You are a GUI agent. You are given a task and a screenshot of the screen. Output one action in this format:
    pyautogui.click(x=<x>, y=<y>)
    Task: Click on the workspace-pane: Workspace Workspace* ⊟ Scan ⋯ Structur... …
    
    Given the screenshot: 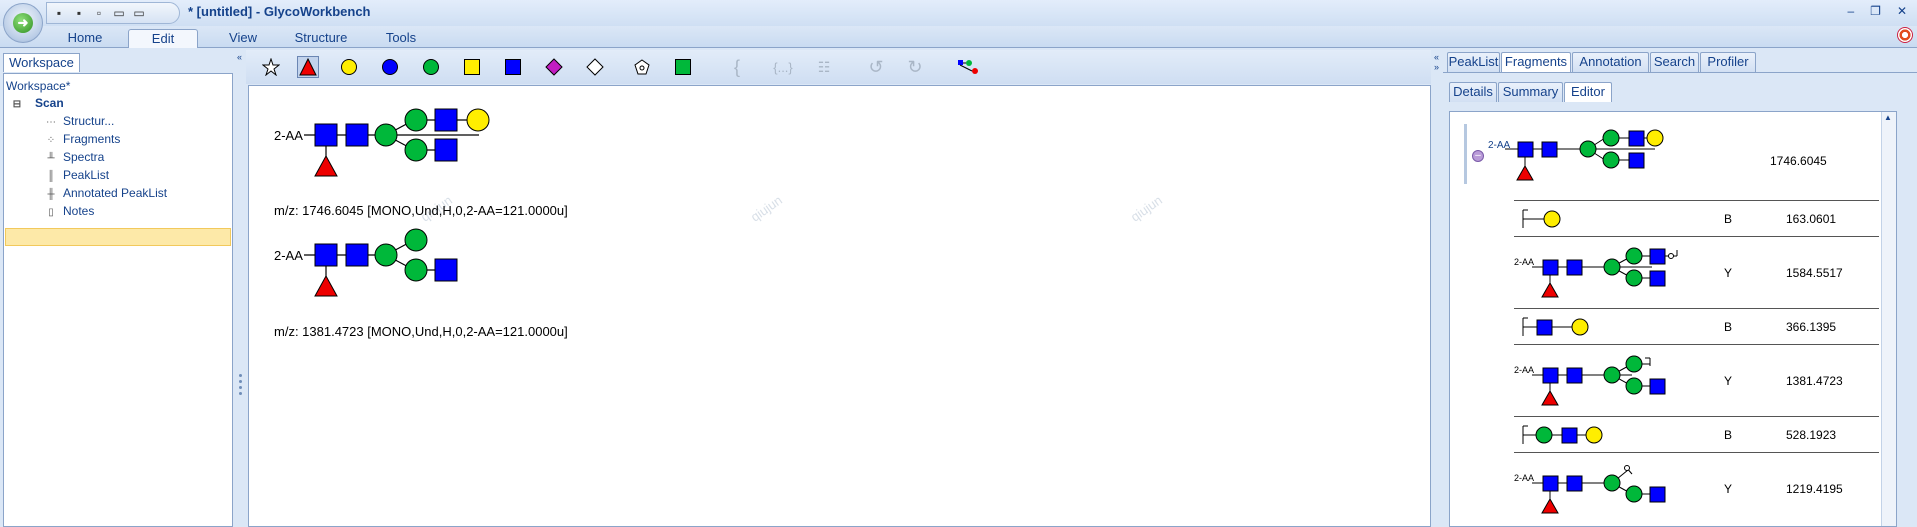 What is the action you would take?
    pyautogui.click(x=118, y=288)
    